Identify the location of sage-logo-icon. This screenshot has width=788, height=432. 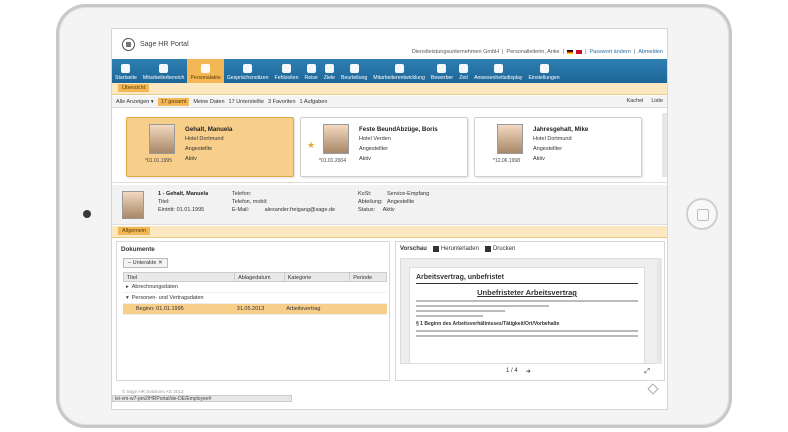
(128, 44).